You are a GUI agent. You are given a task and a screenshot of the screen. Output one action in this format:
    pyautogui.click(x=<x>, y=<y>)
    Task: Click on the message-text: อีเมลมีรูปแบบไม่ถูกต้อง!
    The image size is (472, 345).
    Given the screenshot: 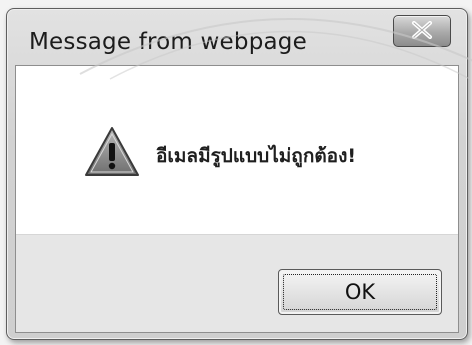 What is the action you would take?
    pyautogui.click(x=256, y=156)
    